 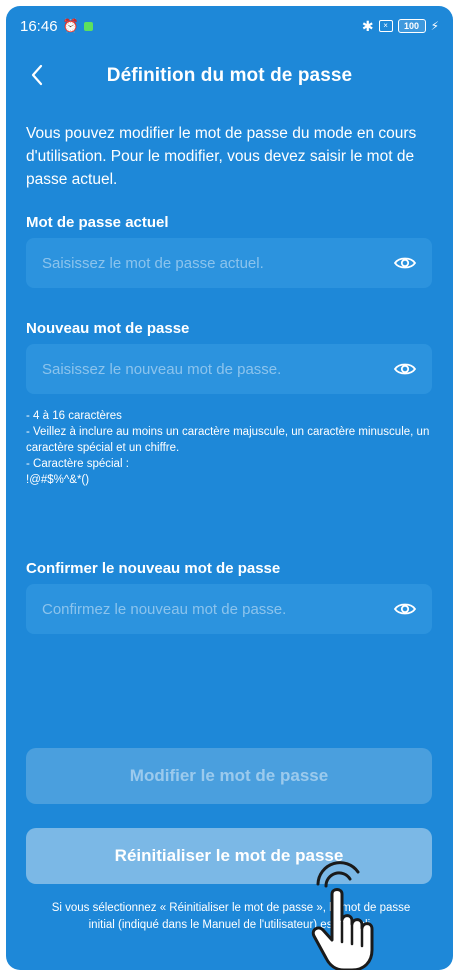 I want to click on battery-level: 100, so click(x=412, y=26).